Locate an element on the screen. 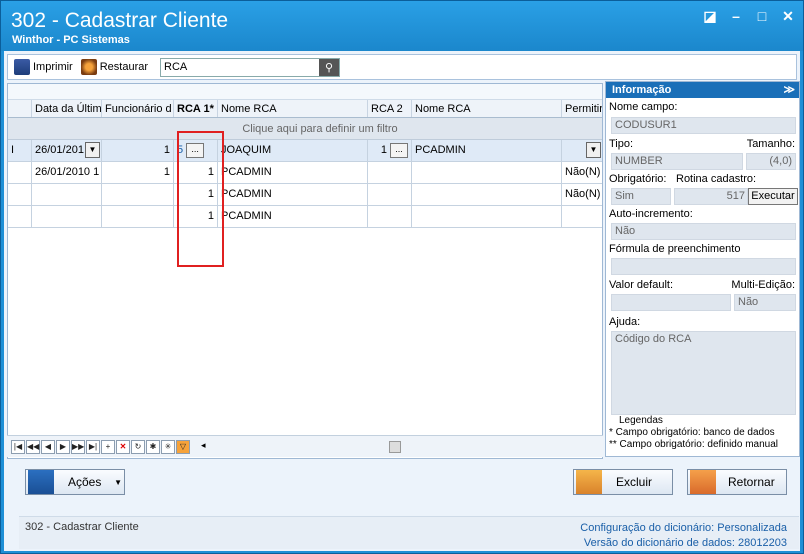 The image size is (804, 554). ajuda-field: Código do RCA is located at coordinates (703, 373).